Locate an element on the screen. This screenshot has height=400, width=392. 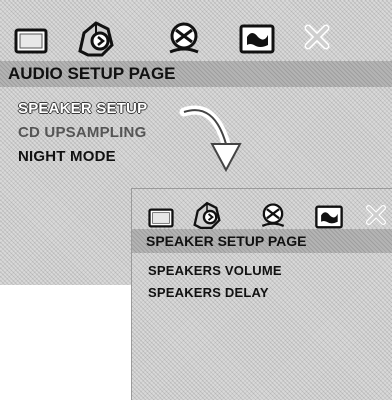
menu-item-speakers-delay: SPEAKERS DELAY is located at coordinates (208, 292).